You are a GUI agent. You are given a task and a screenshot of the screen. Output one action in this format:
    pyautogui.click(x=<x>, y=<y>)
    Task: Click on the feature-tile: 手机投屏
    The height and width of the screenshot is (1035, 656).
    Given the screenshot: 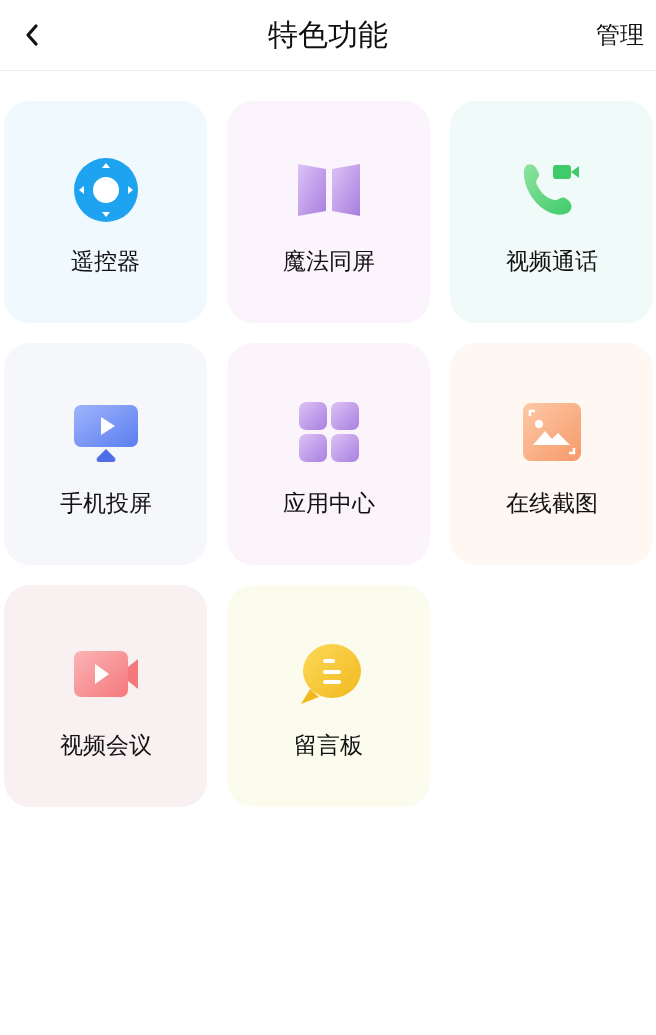 What is the action you would take?
    pyautogui.click(x=105, y=454)
    